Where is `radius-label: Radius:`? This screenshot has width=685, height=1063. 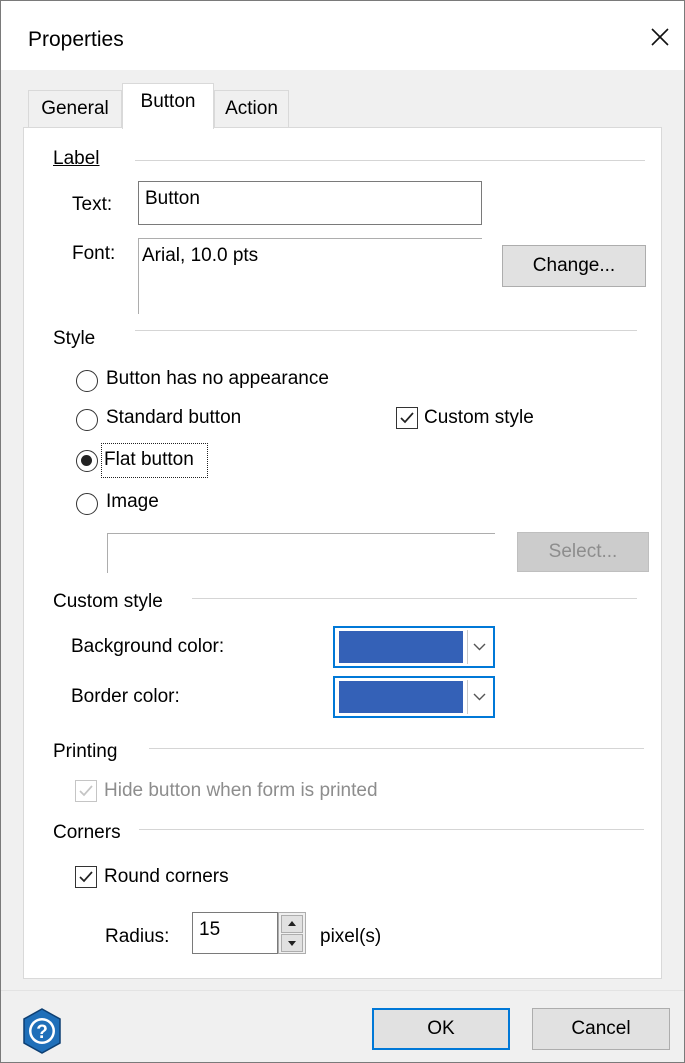
radius-label: Radius: is located at coordinates (137, 936).